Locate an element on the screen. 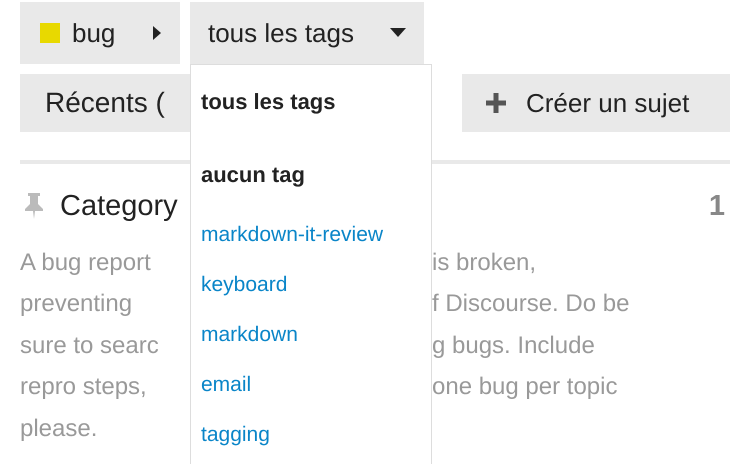  caret-right-icon is located at coordinates (157, 33).